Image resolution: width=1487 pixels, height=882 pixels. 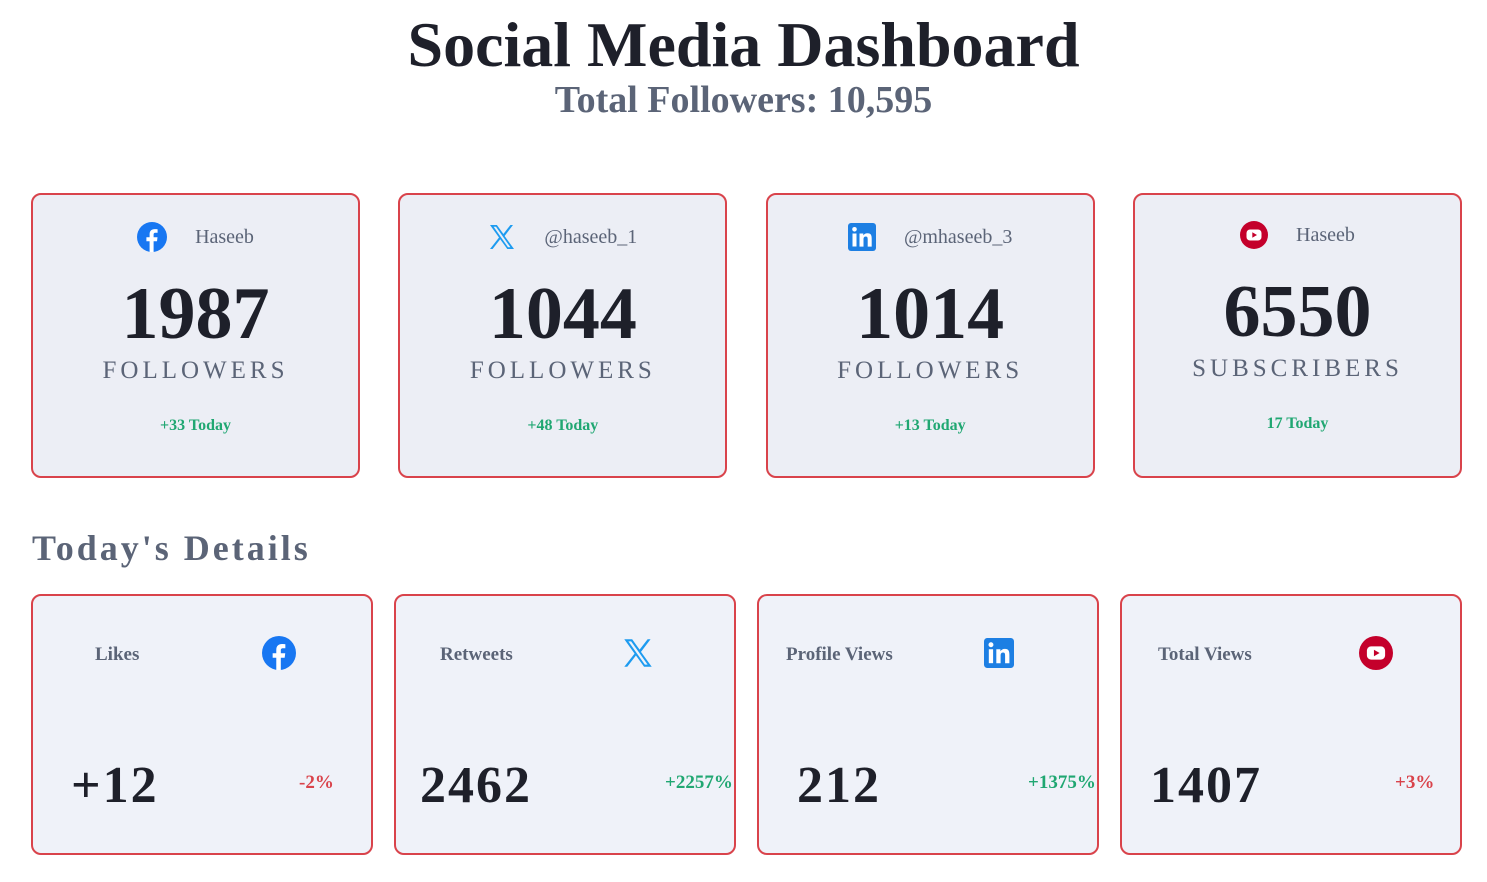 What do you see at coordinates (1297, 312) in the screenshot?
I see `follower-count: 6550` at bounding box center [1297, 312].